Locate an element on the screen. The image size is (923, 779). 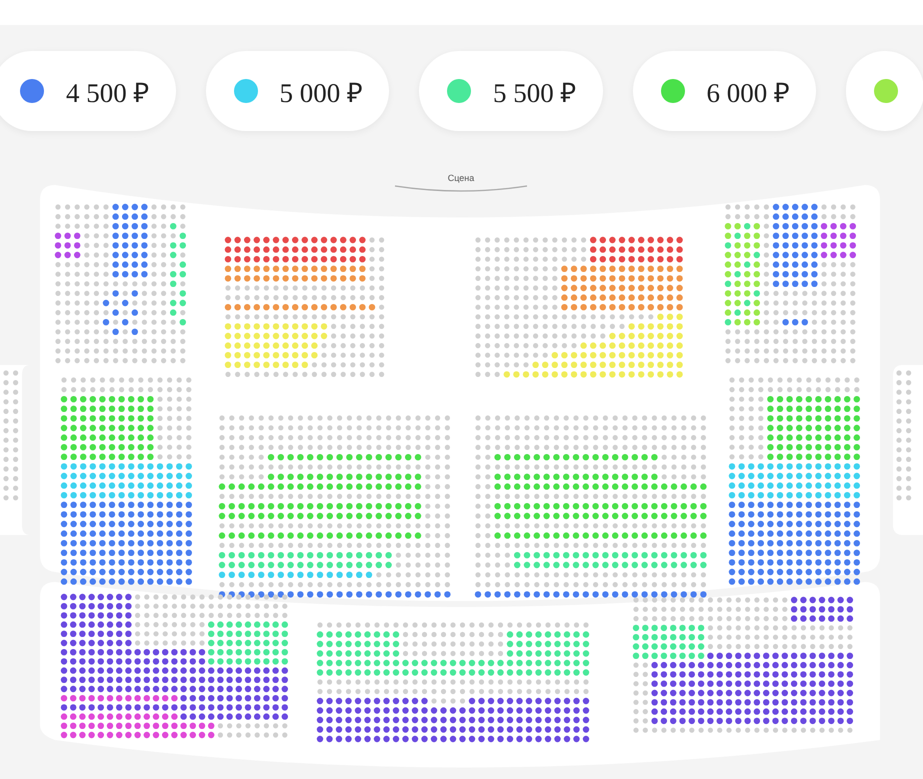
price-filter-chip: 5 500 ₽ is located at coordinates (510, 91).